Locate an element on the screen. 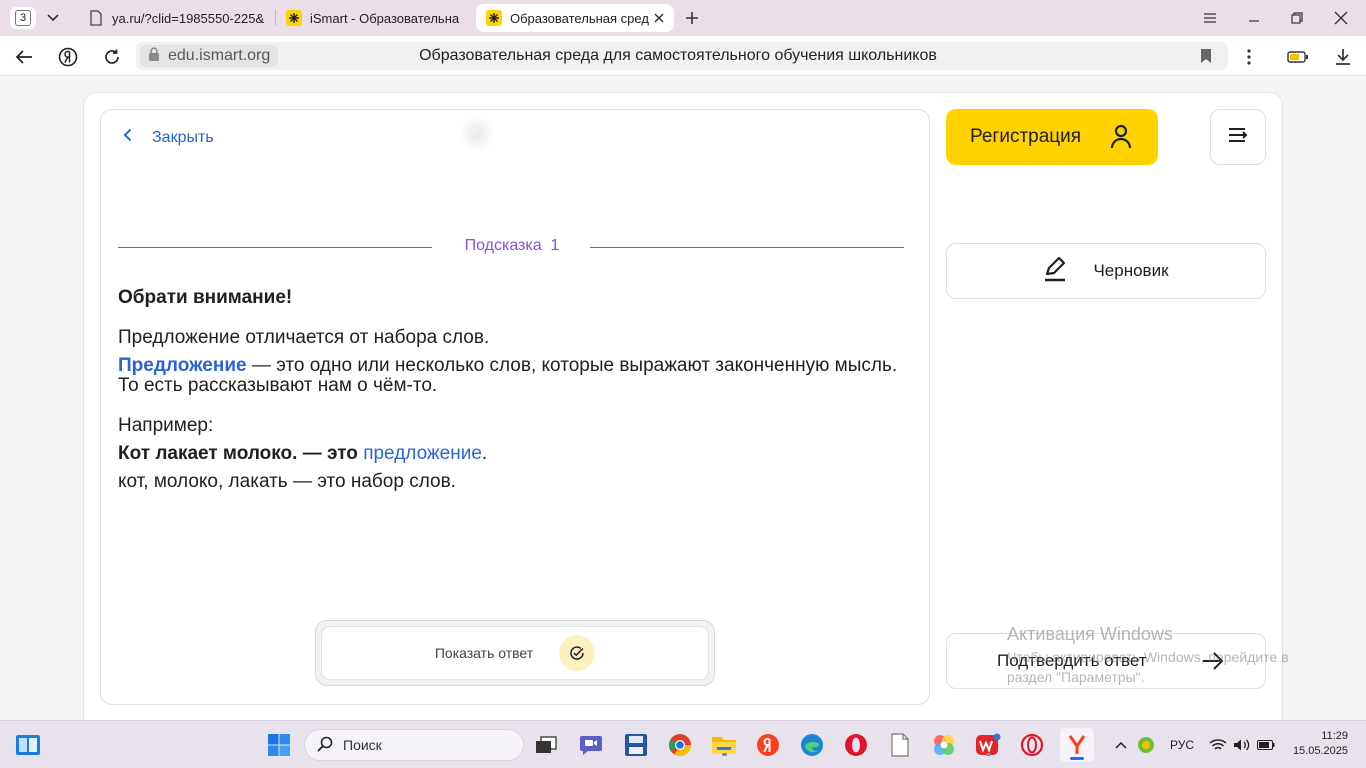 The width and height of the screenshot is (1366, 768). confirm-answer-button: Подтвердить ответ is located at coordinates (1106, 661).